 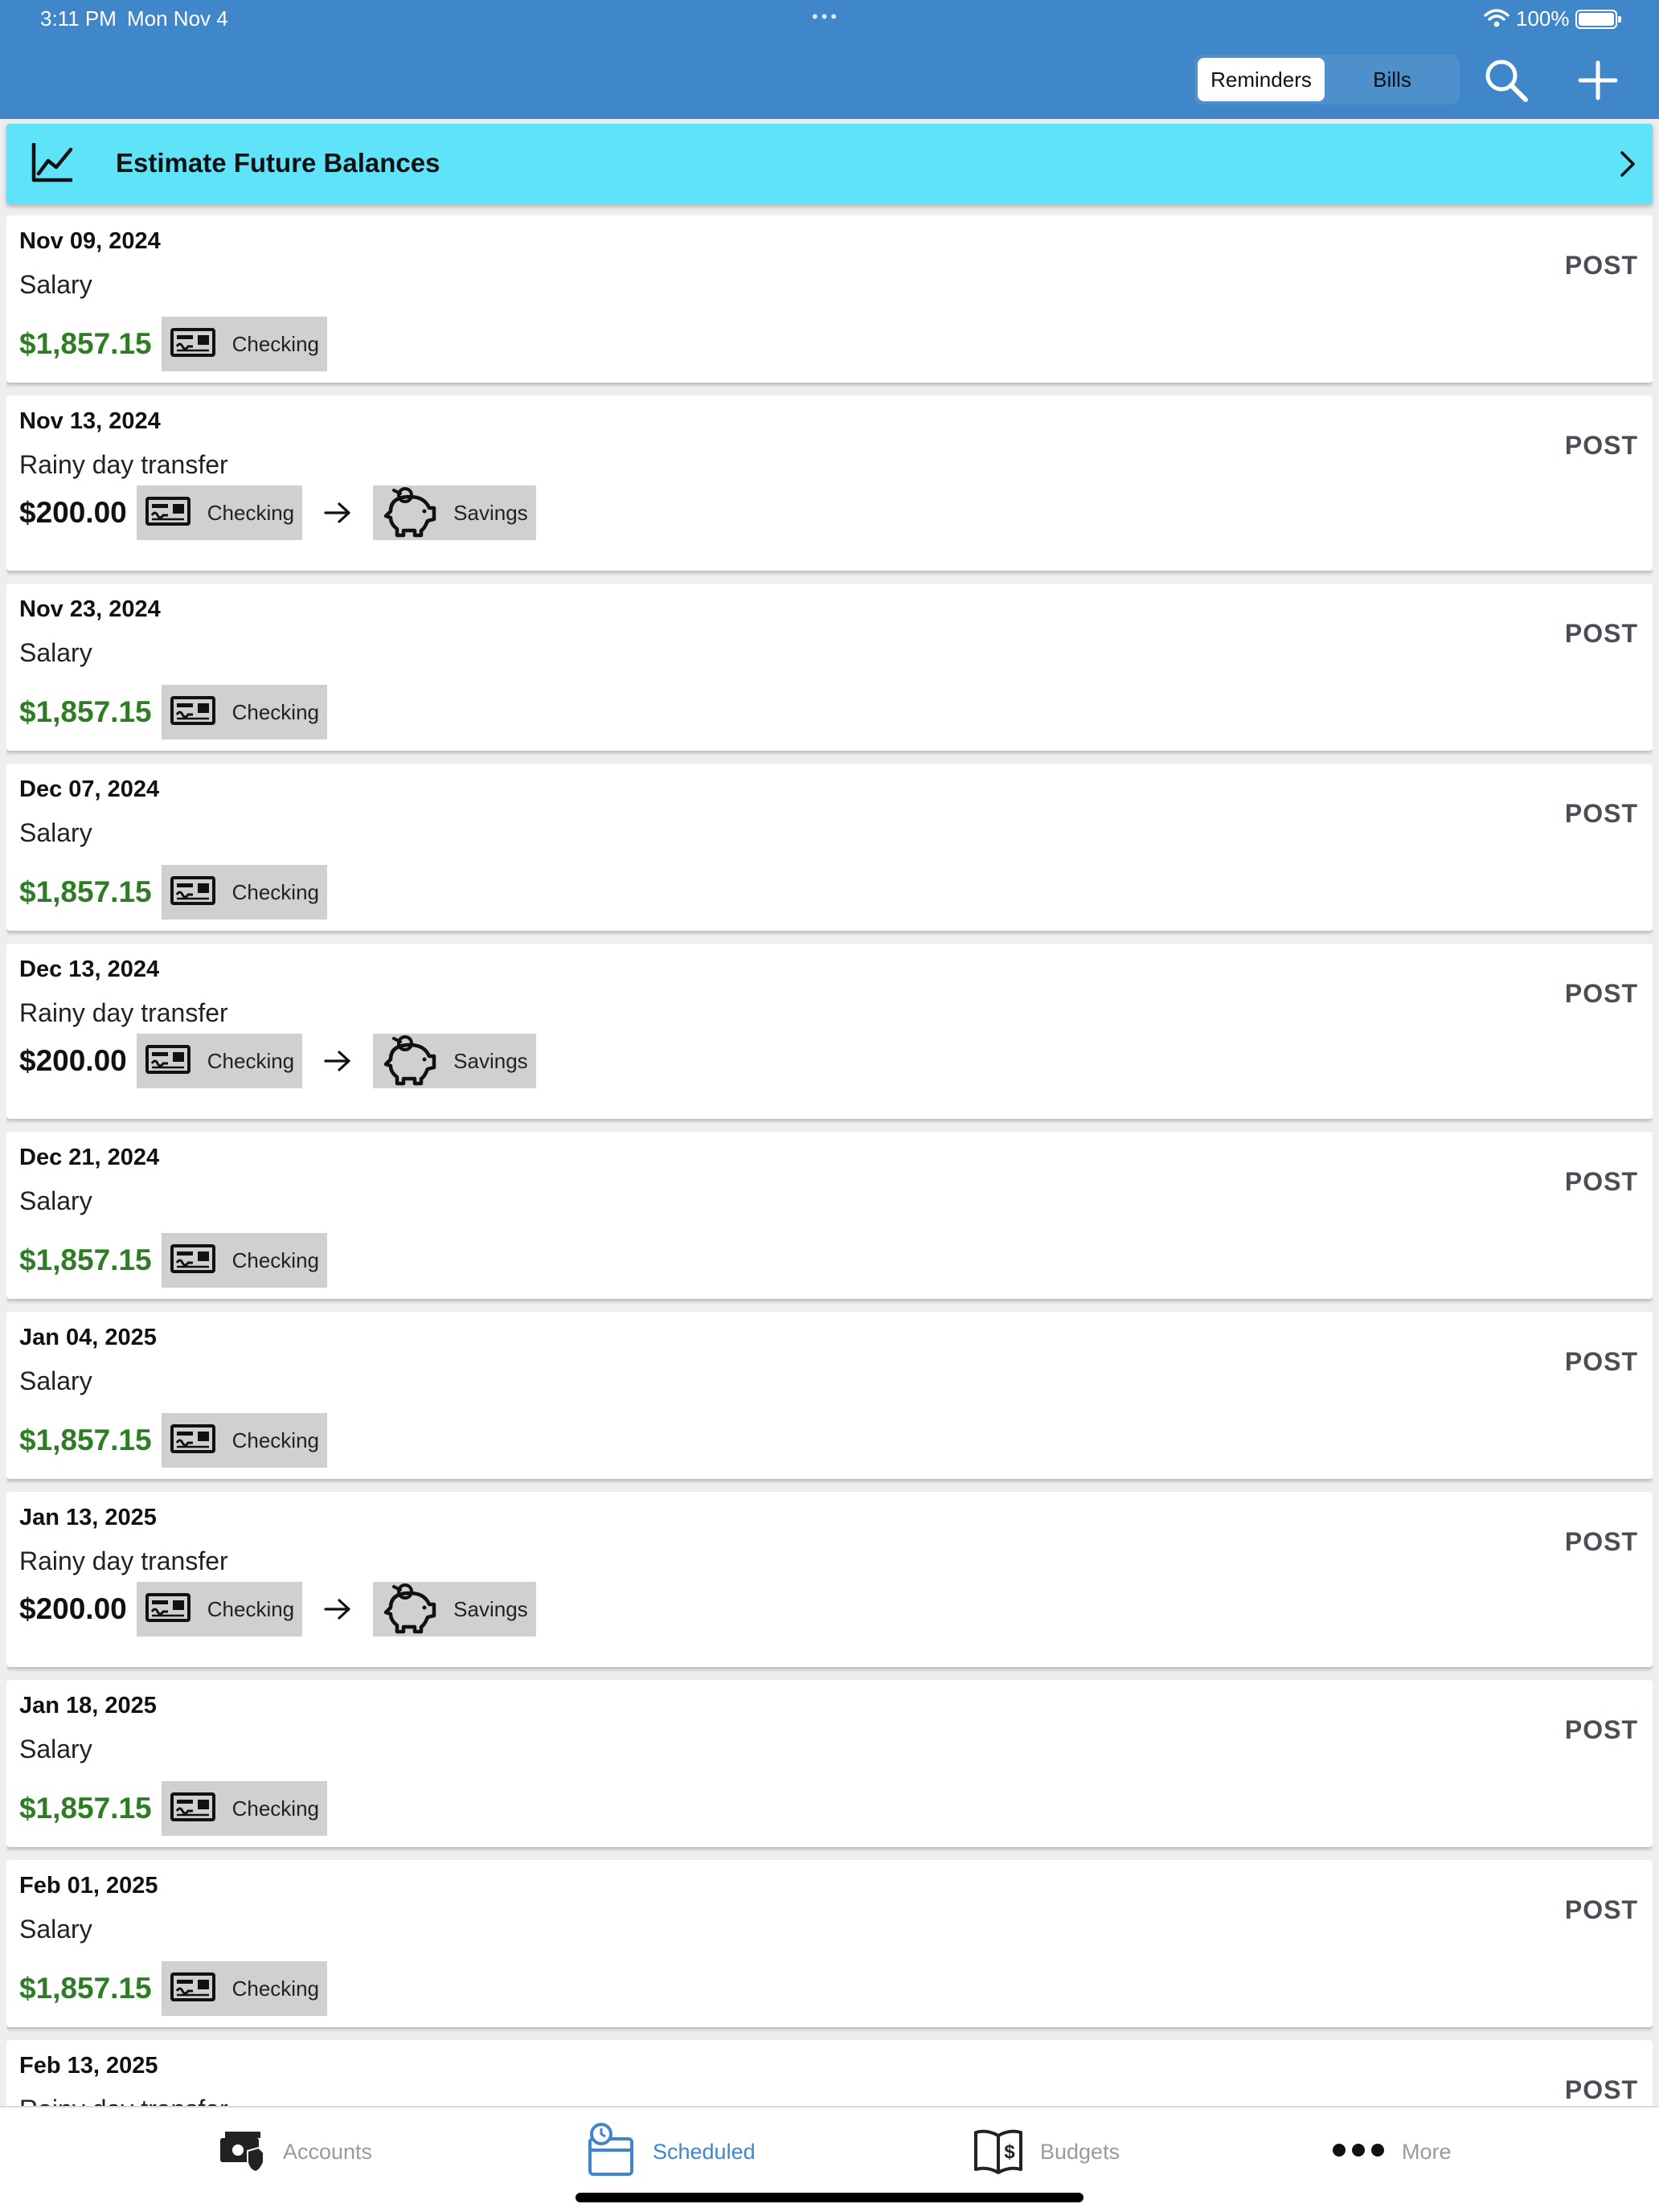 I want to click on search-icon, so click(x=1506, y=80).